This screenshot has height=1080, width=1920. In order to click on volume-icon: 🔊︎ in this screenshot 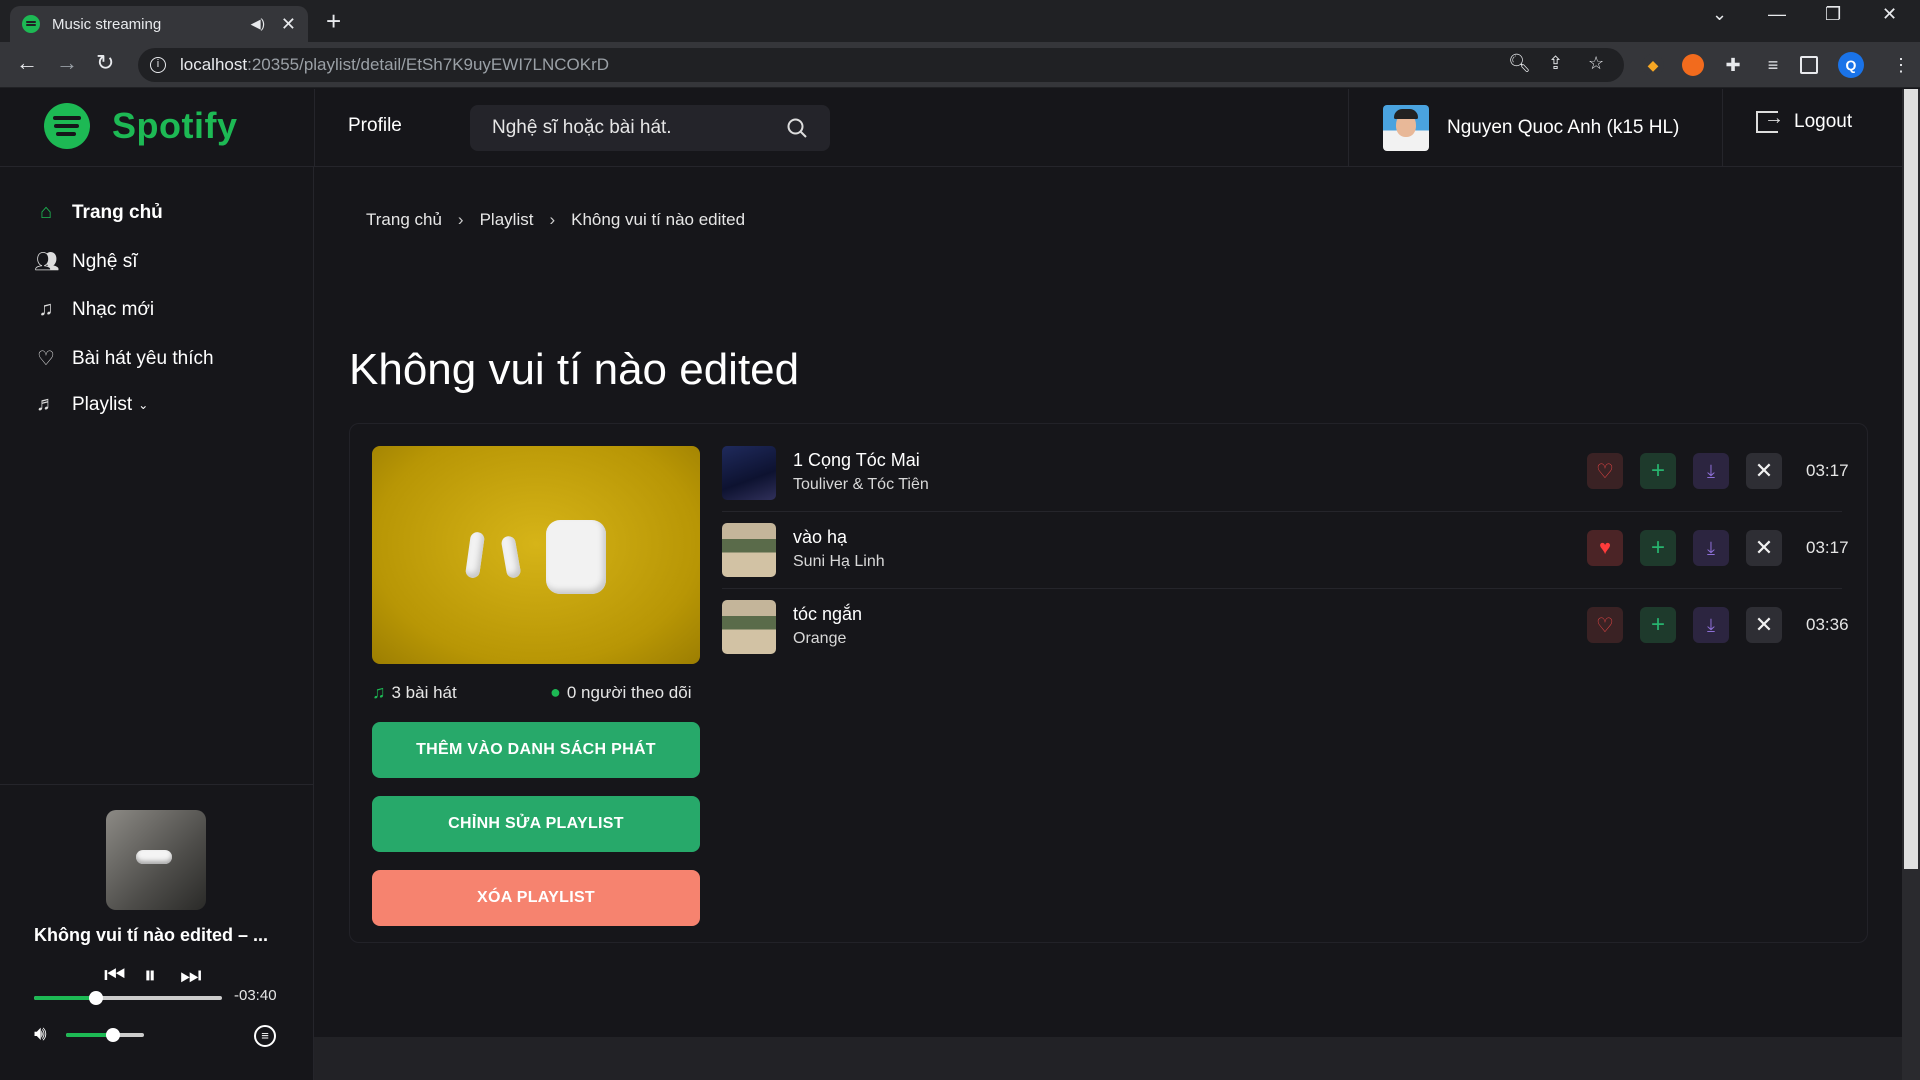, I will do `click(40, 1034)`.